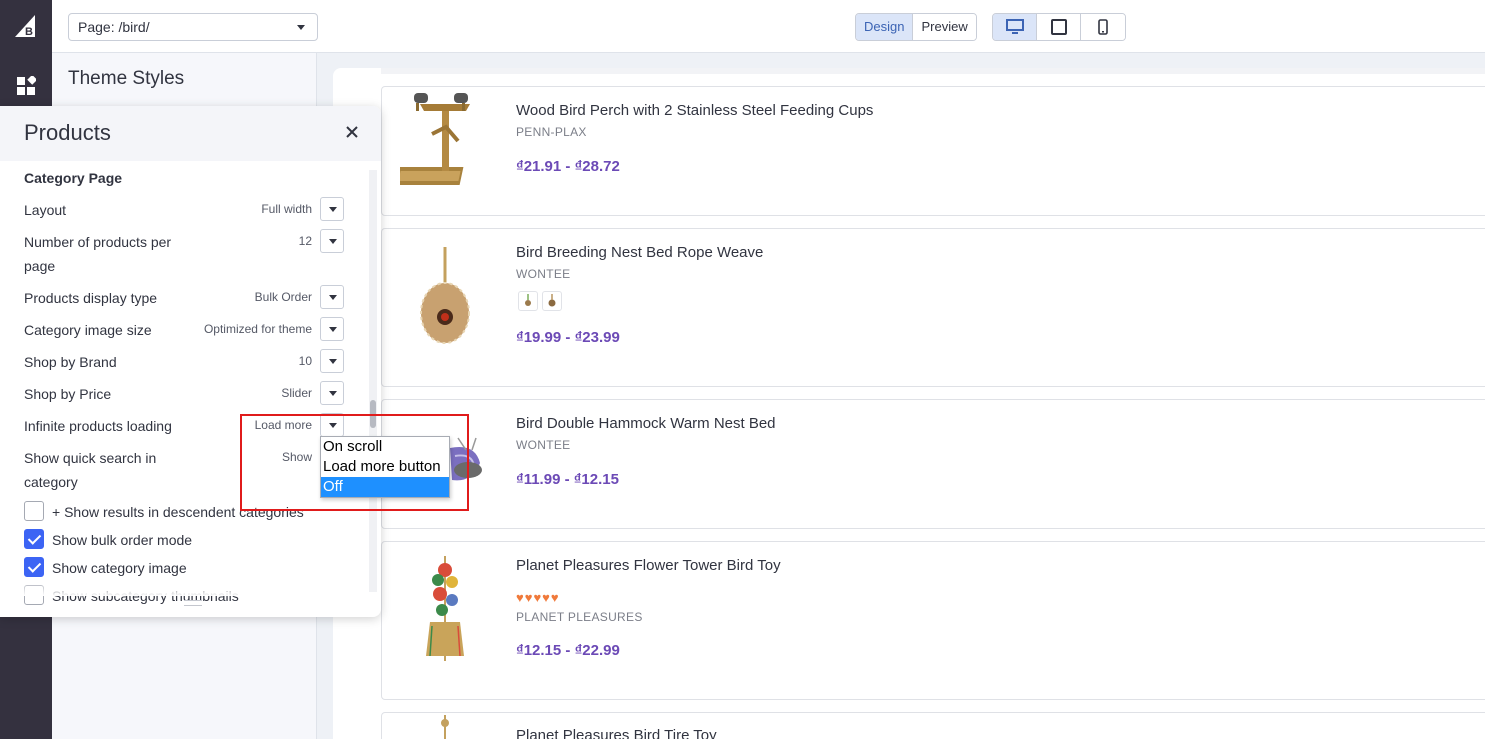  Describe the element at coordinates (68, 394) in the screenshot. I see `setting-label: Shop by Price` at that location.